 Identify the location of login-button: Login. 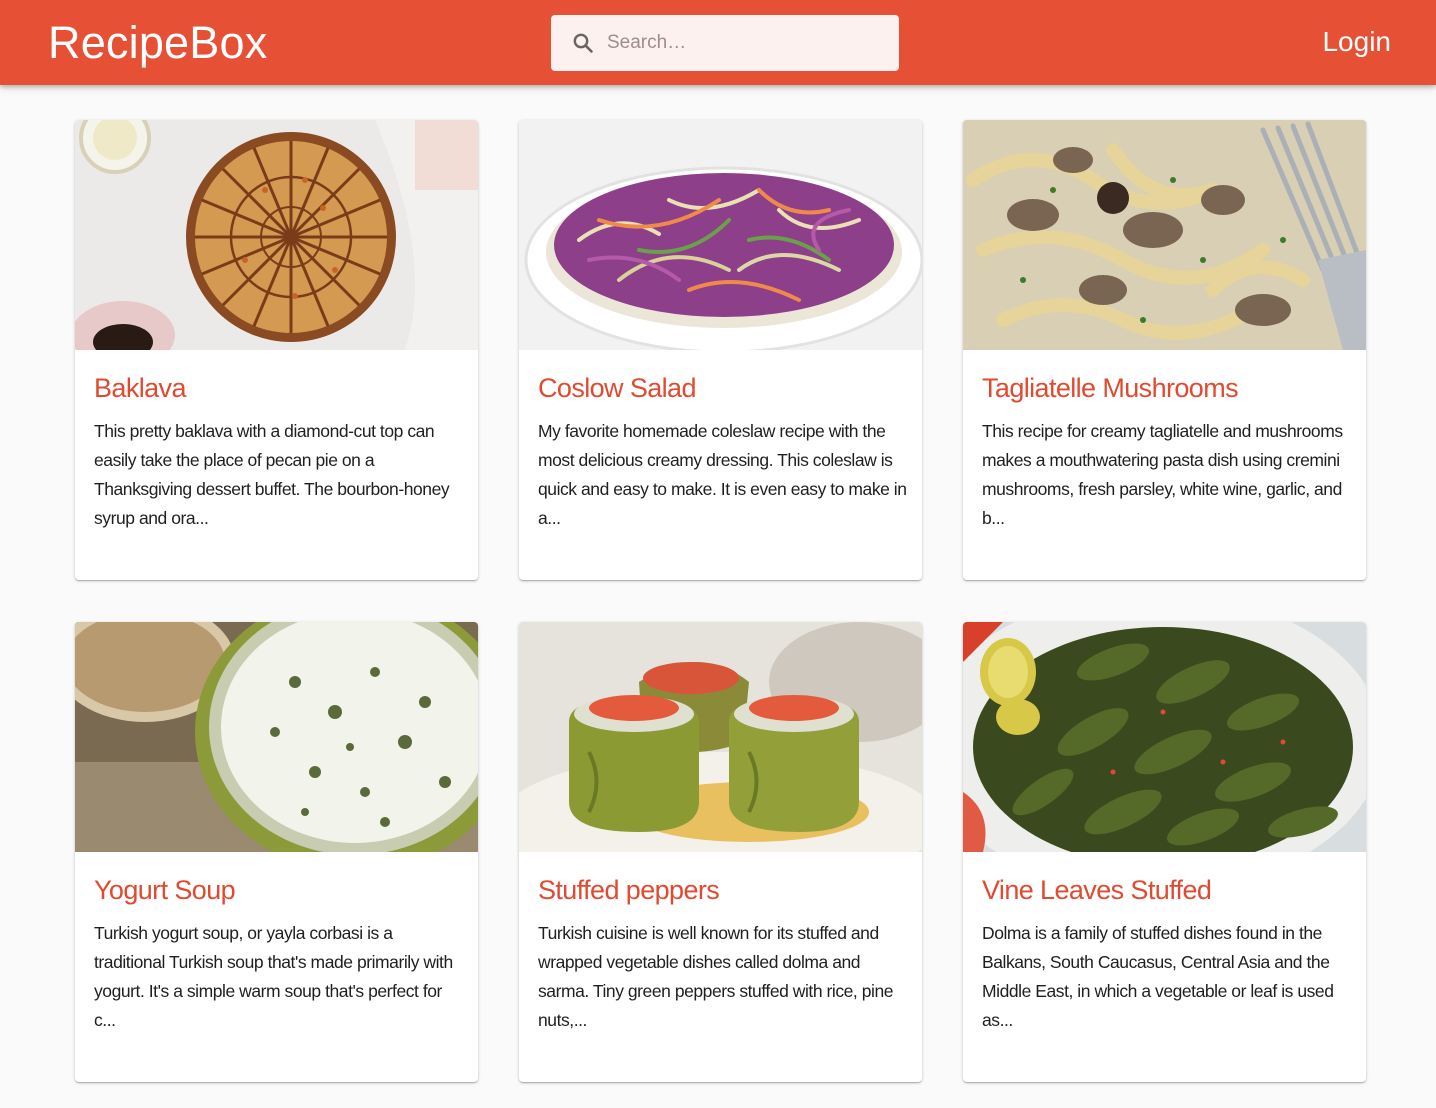
(1356, 42).